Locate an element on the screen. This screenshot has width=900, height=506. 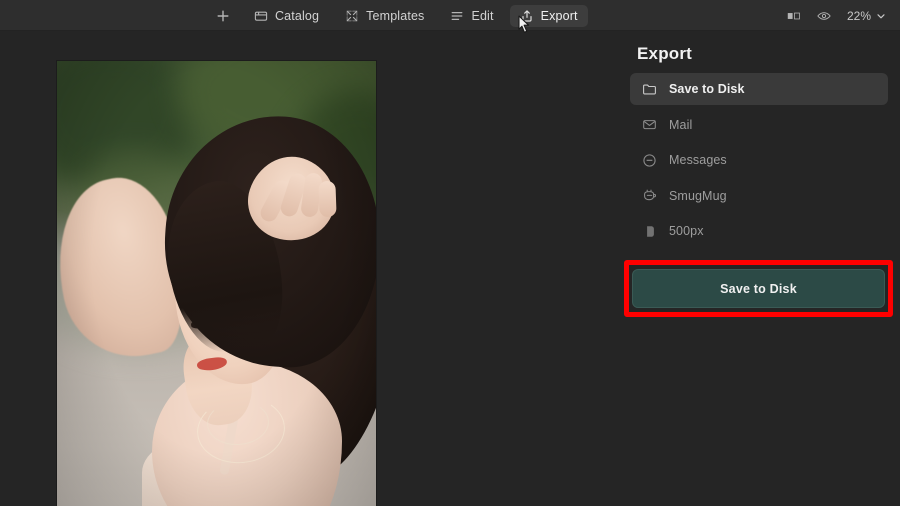
finger is located at coordinates (327, 199).